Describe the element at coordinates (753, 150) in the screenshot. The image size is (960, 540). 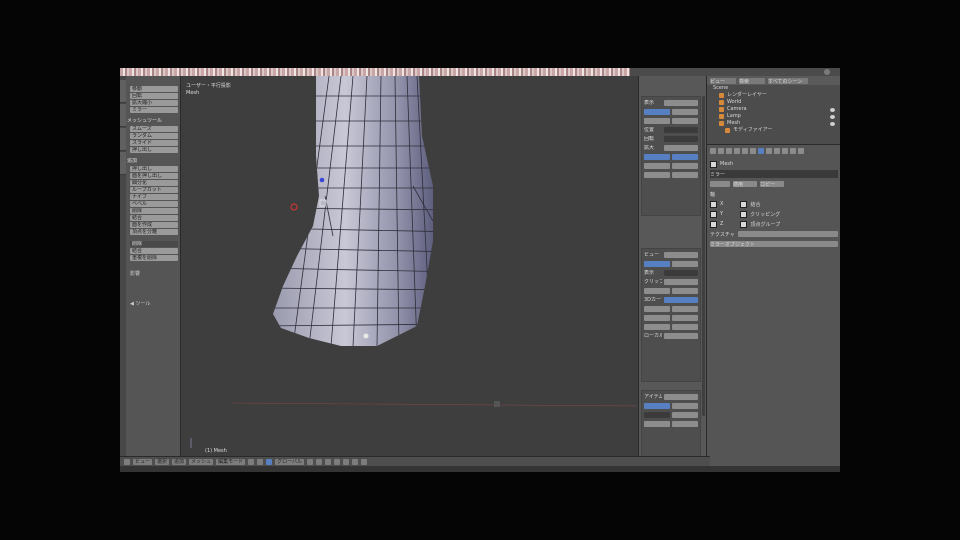
I see `constraints-tab-icon` at that location.